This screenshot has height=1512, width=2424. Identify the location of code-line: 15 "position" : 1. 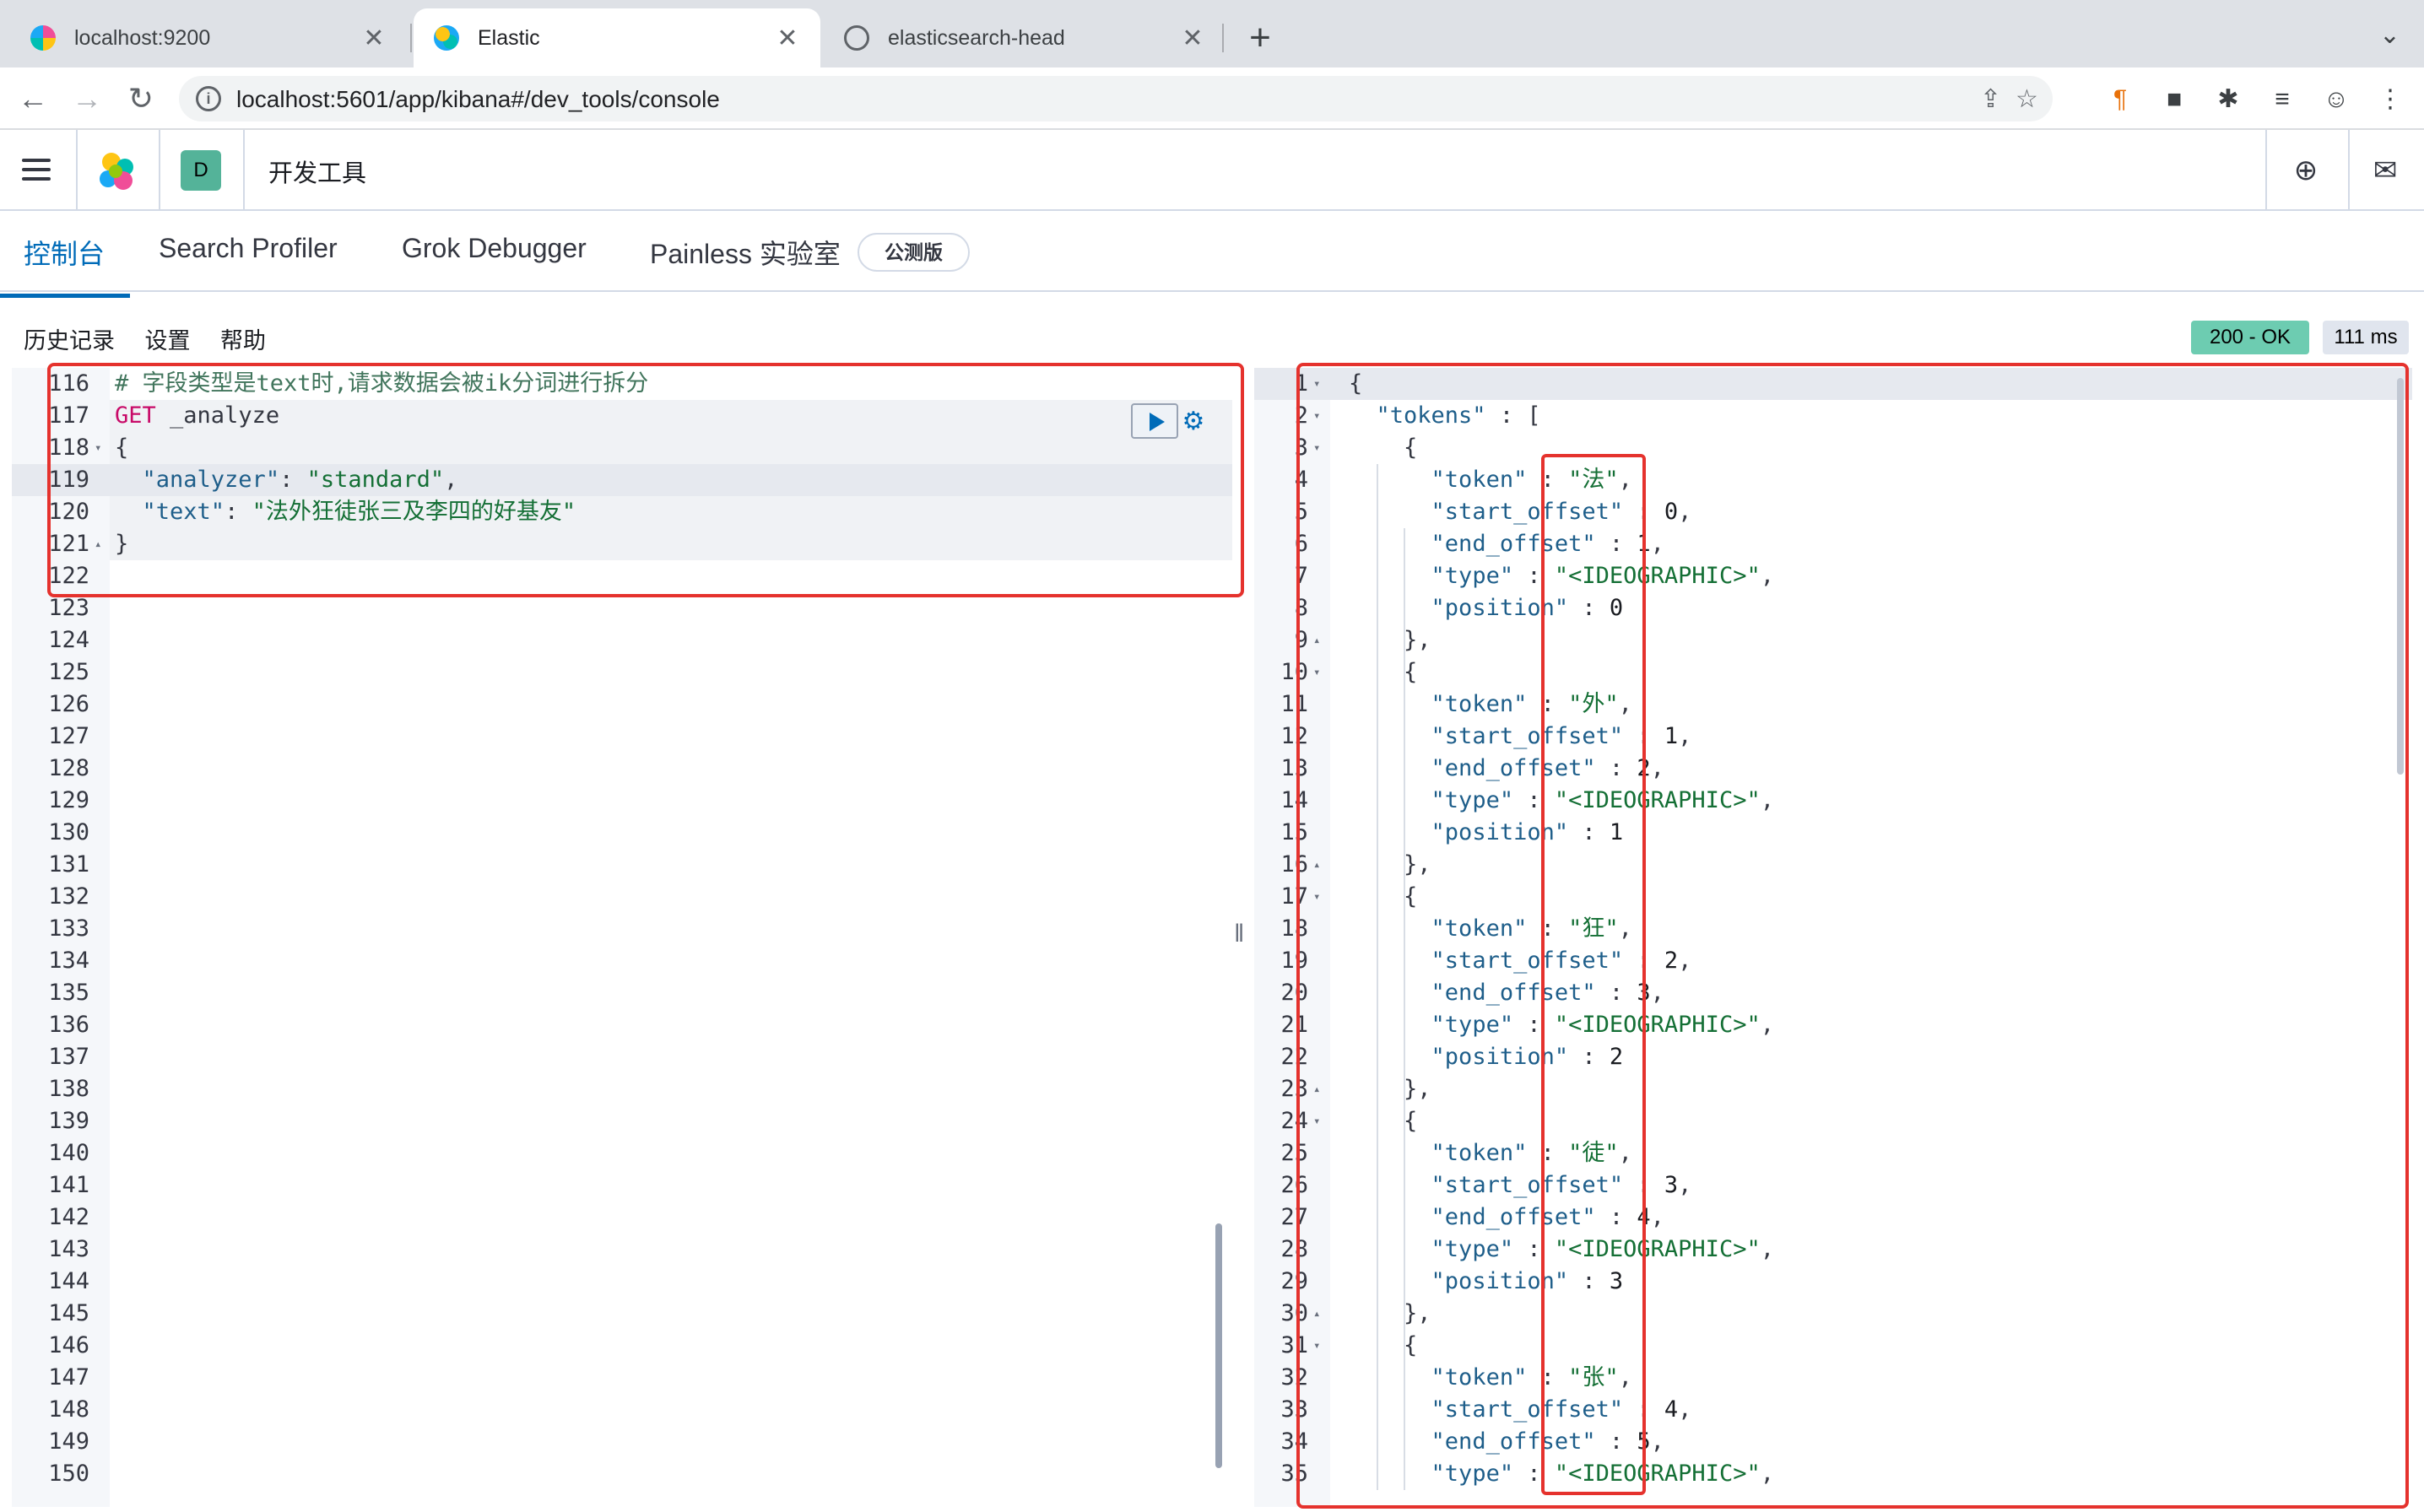
(1833, 833).